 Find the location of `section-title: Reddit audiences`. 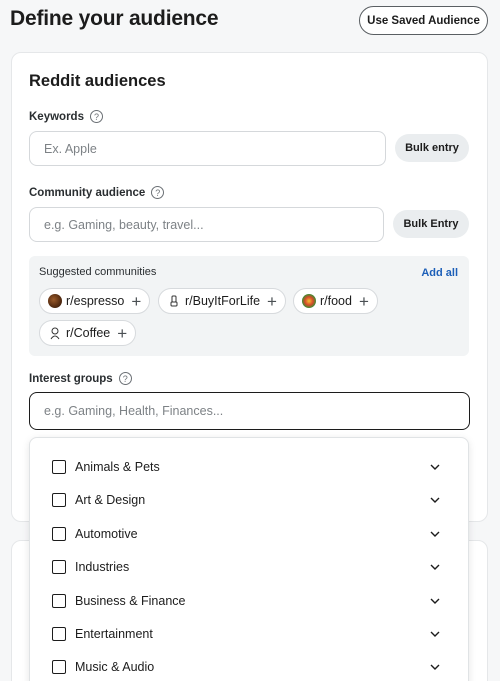

section-title: Reddit audiences is located at coordinates (97, 81).